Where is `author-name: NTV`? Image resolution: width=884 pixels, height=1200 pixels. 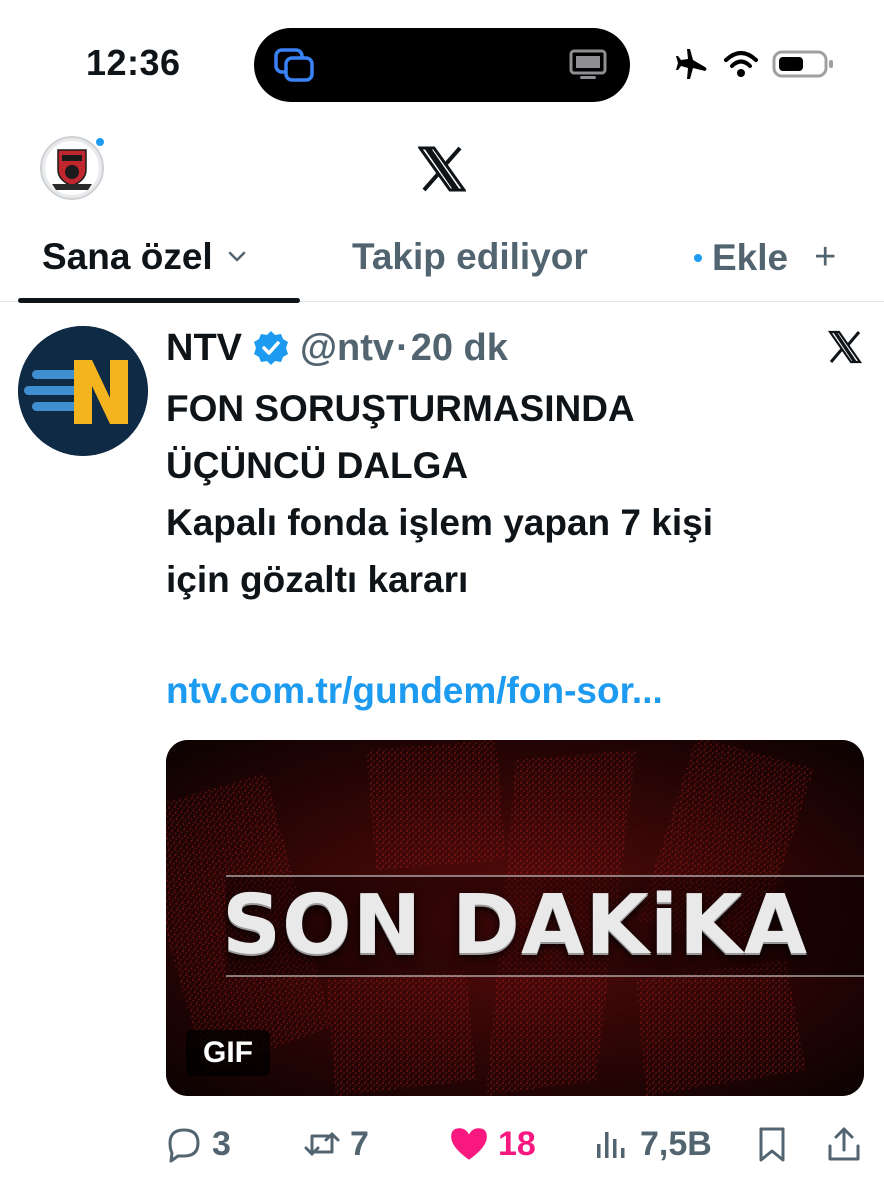
author-name: NTV is located at coordinates (204, 348).